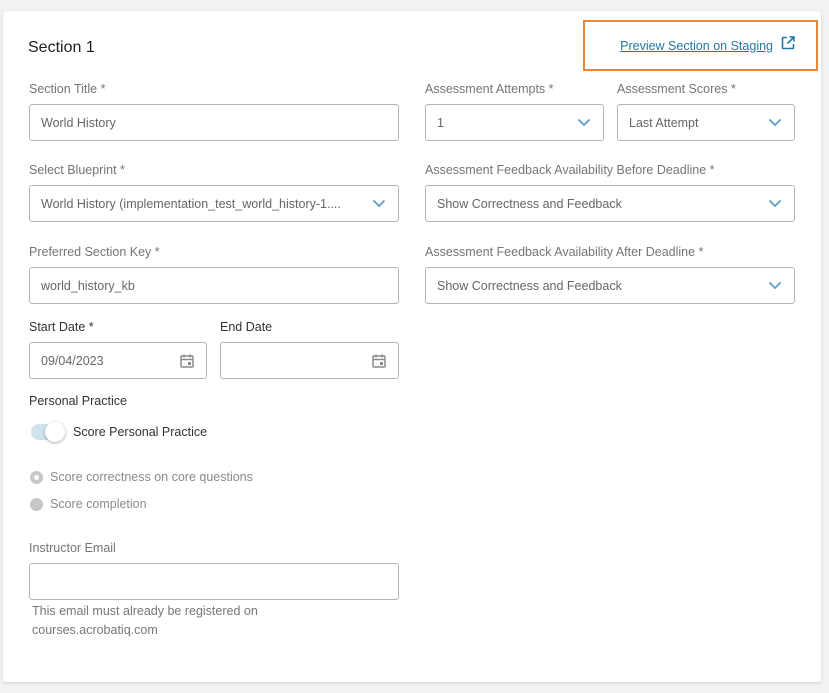  I want to click on start-date-value: 09/04/2023, so click(72, 360).